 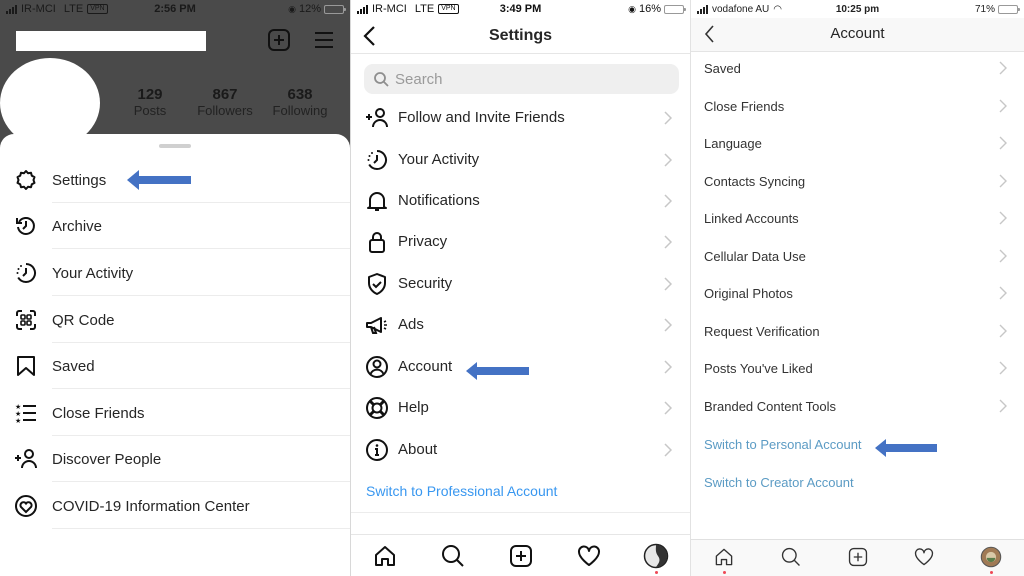 I want to click on close-friends-list-icon: ★★★, so click(x=25, y=414).